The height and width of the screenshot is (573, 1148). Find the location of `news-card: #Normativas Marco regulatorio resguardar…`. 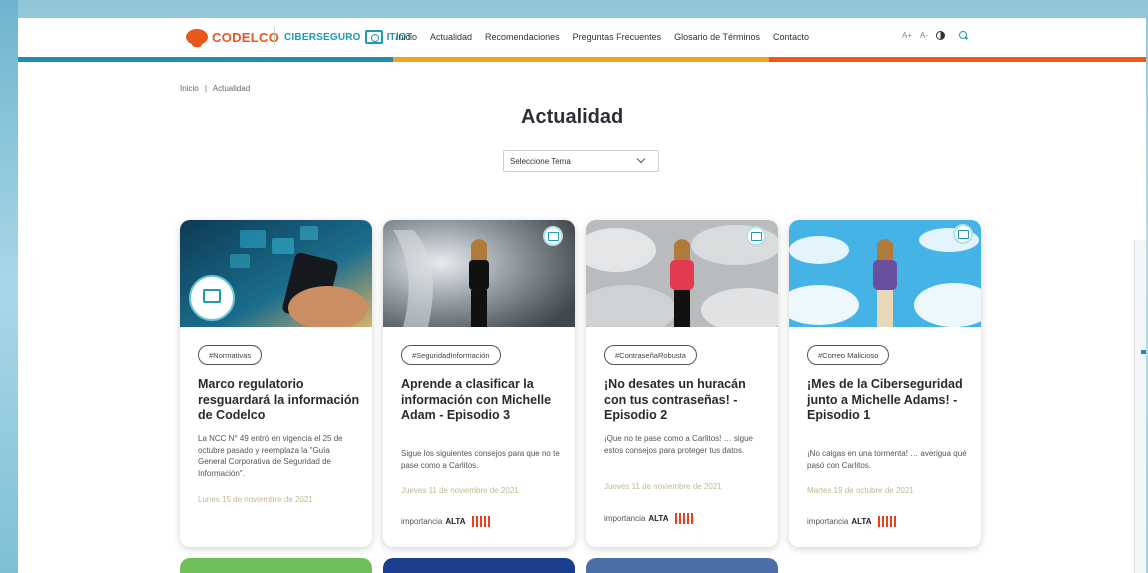

news-card: #Normativas Marco regulatorio resguardar… is located at coordinates (276, 383).